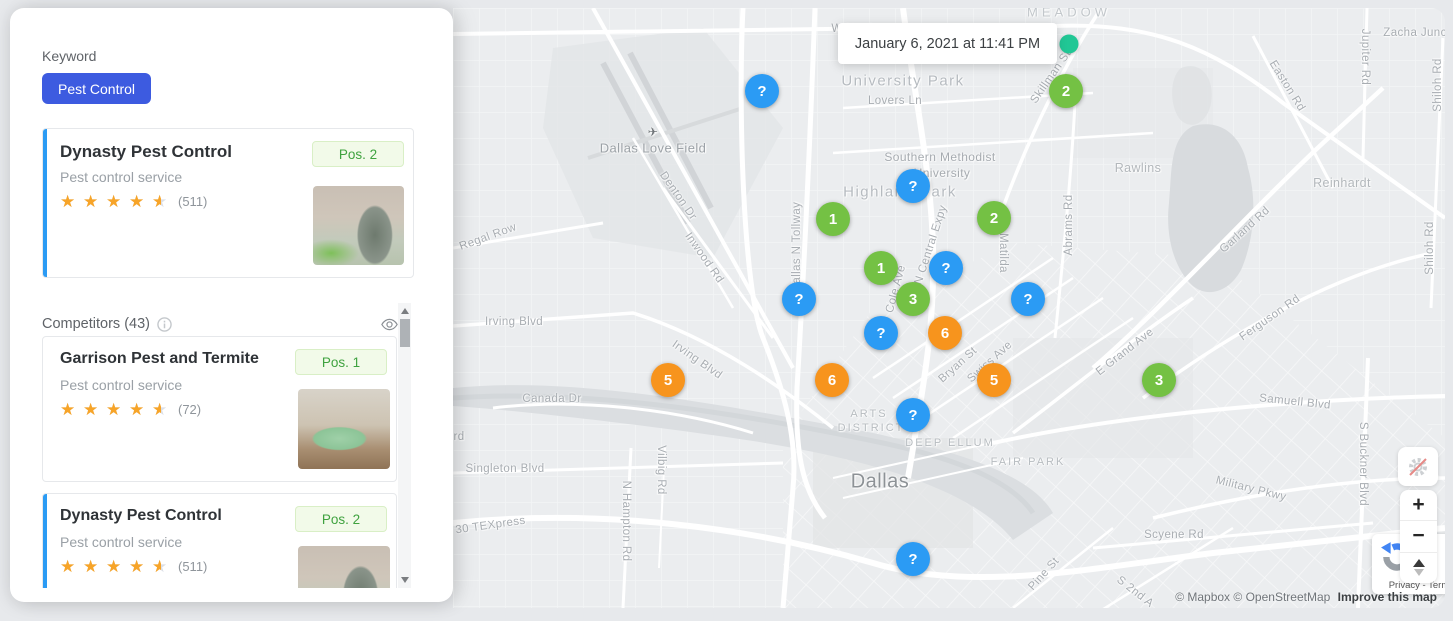 This screenshot has width=1453, height=621. I want to click on zoom-controls: + −, so click(1418, 536).